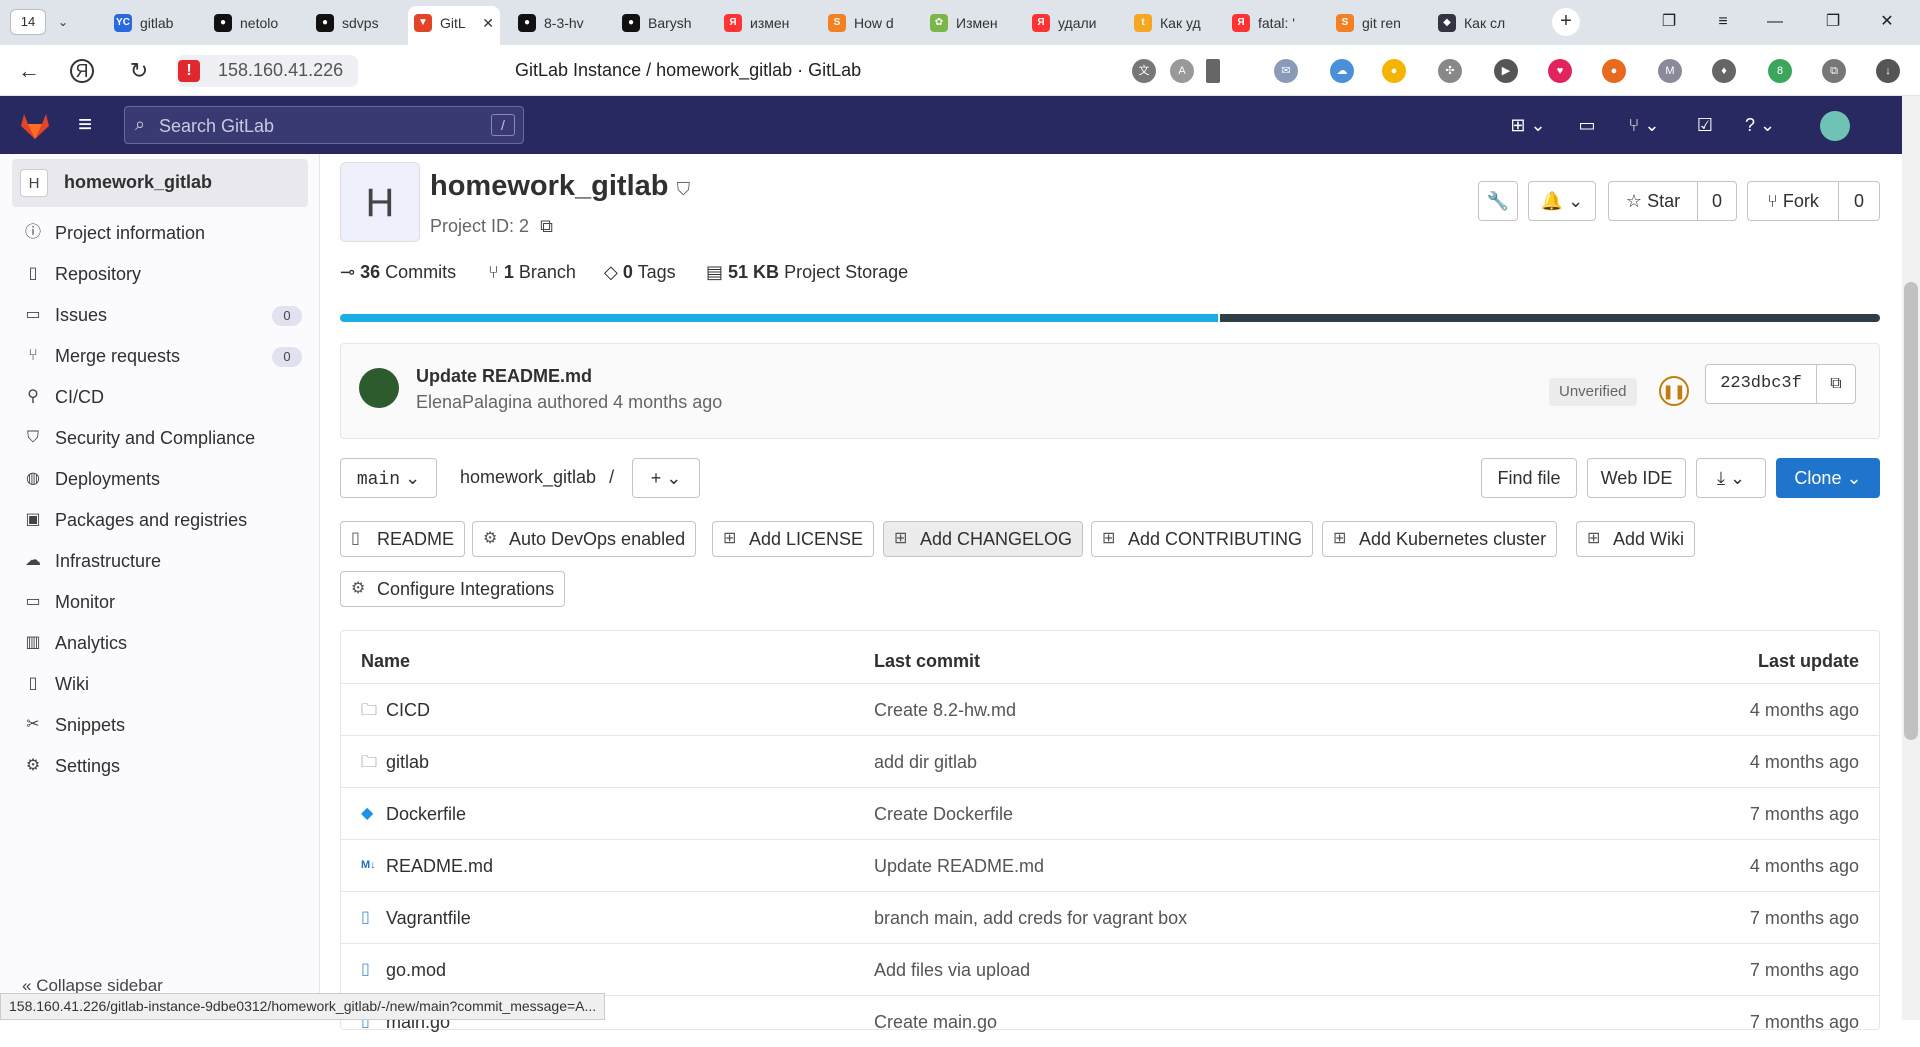  I want to click on add-changelog-chip: ⊞ Add CHANGELOG, so click(983, 539).